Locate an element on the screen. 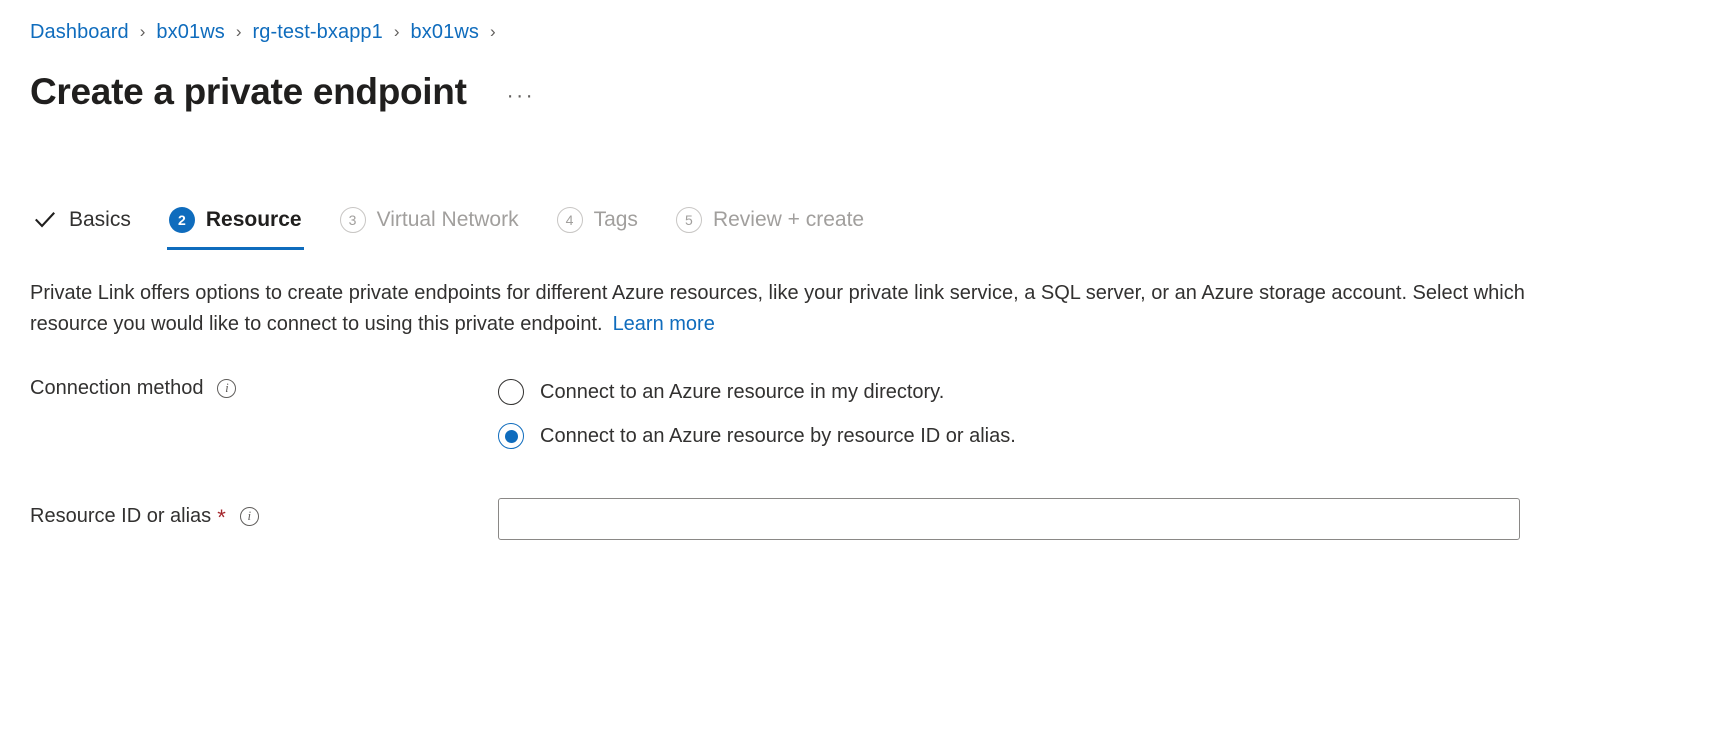 The height and width of the screenshot is (738, 1720). radio-selected-icon is located at coordinates (511, 436).